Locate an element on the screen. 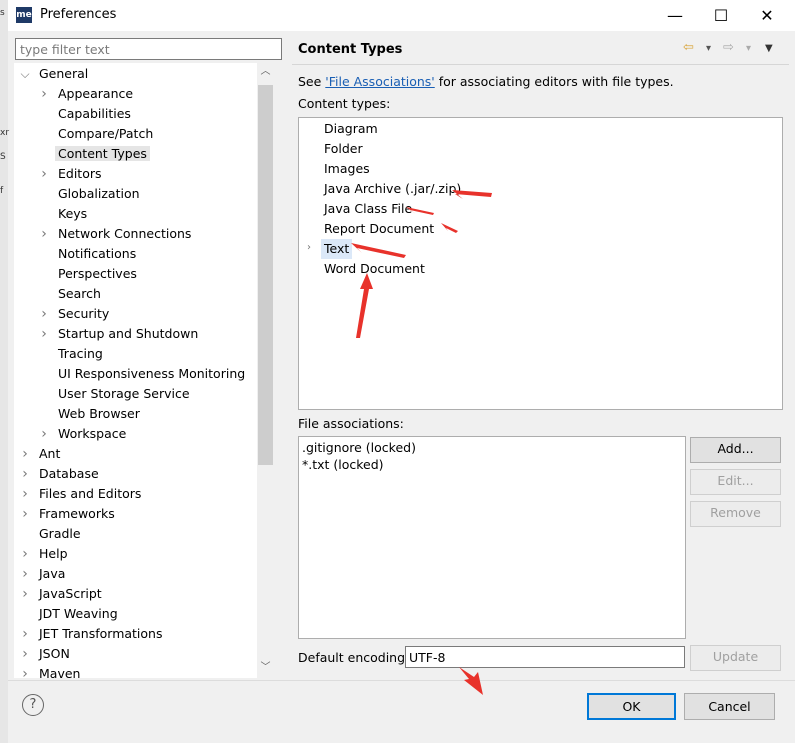  annotation-arrow-group is located at coordinates (421, 442).